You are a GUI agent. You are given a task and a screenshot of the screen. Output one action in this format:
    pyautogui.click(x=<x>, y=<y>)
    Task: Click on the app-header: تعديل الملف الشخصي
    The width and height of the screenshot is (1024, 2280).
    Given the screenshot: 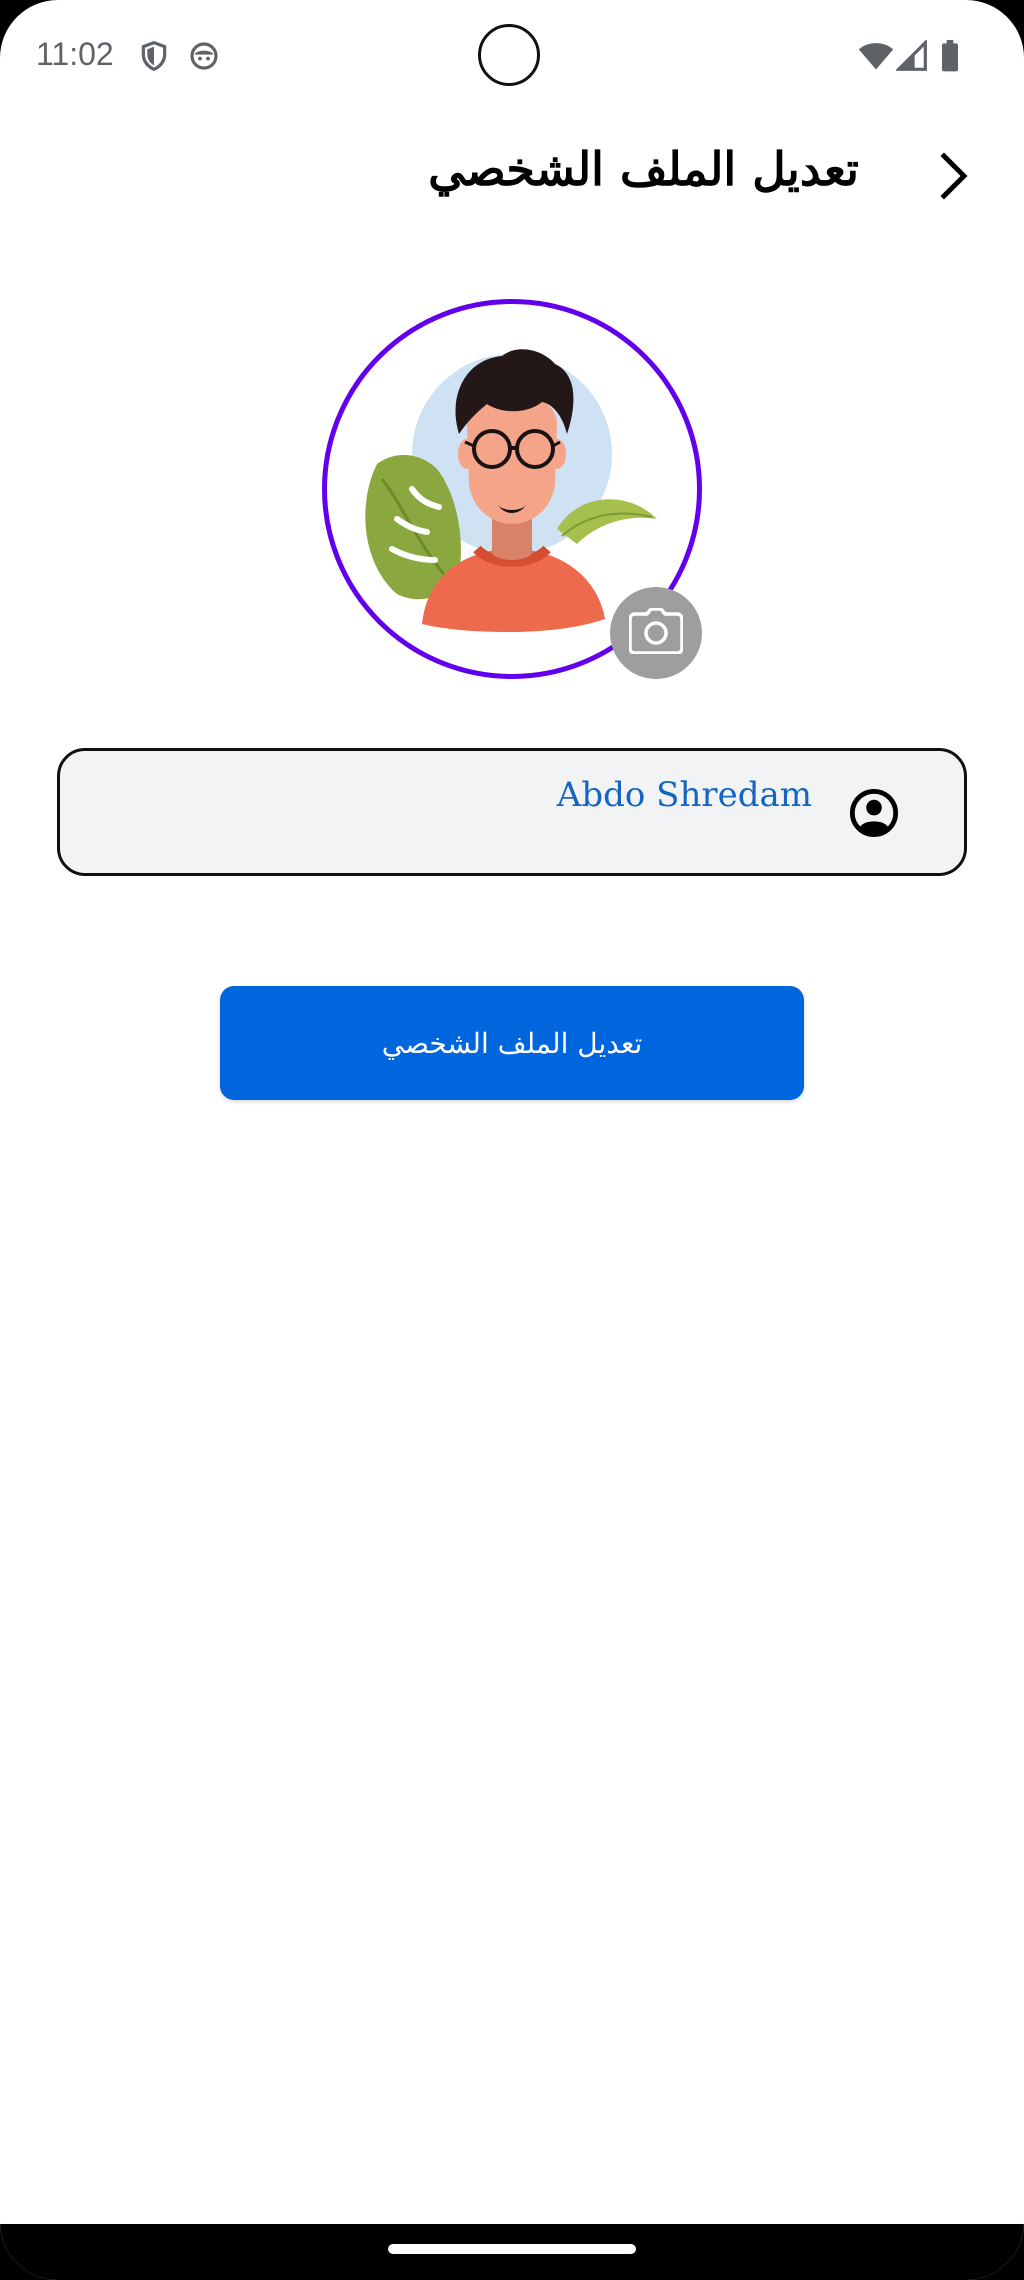 What is the action you would take?
    pyautogui.click(x=512, y=180)
    